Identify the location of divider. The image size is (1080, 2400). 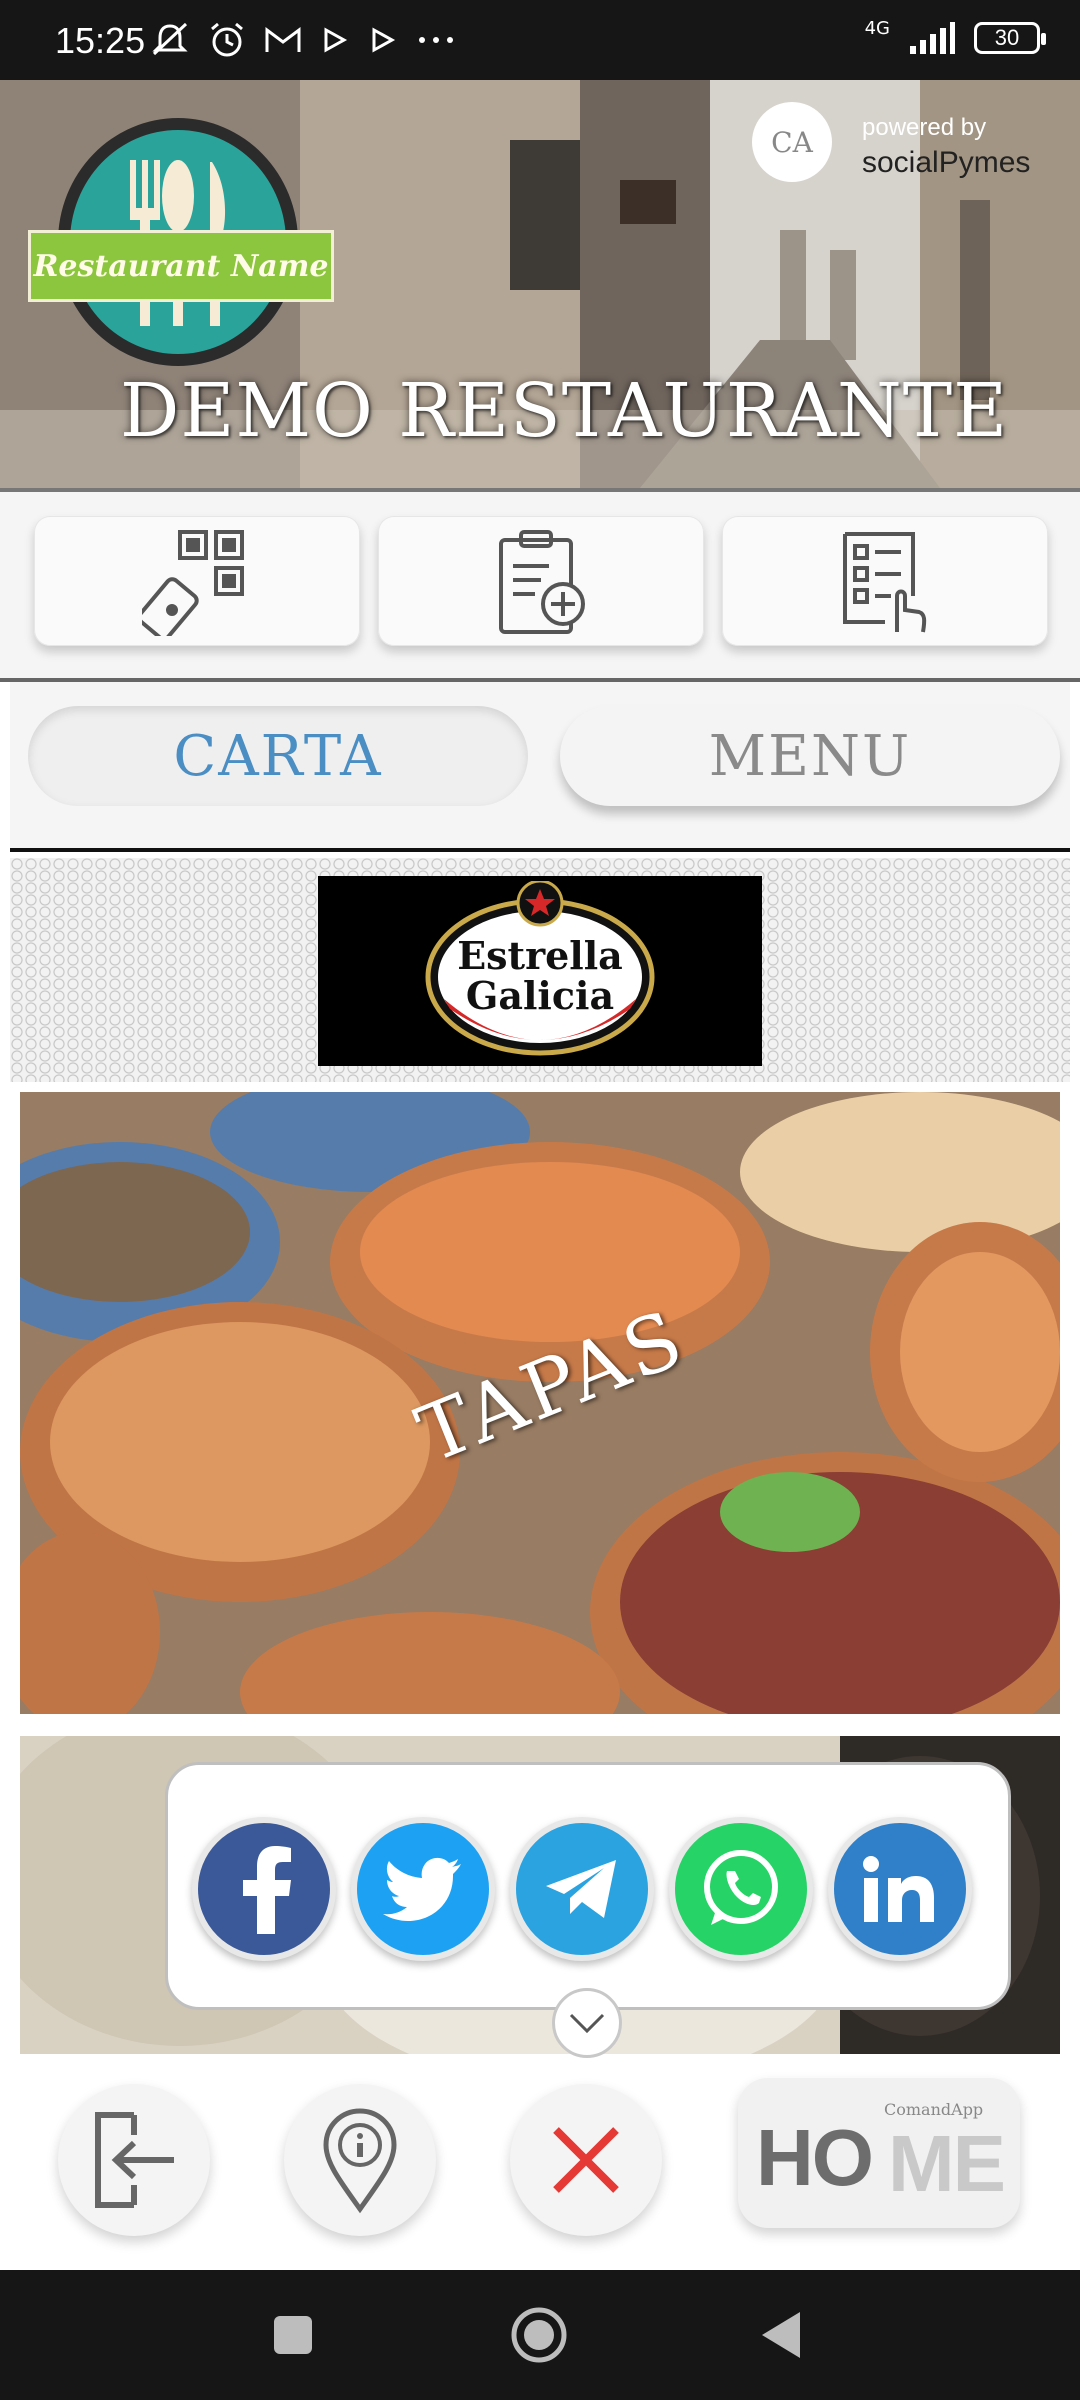
(540, 850).